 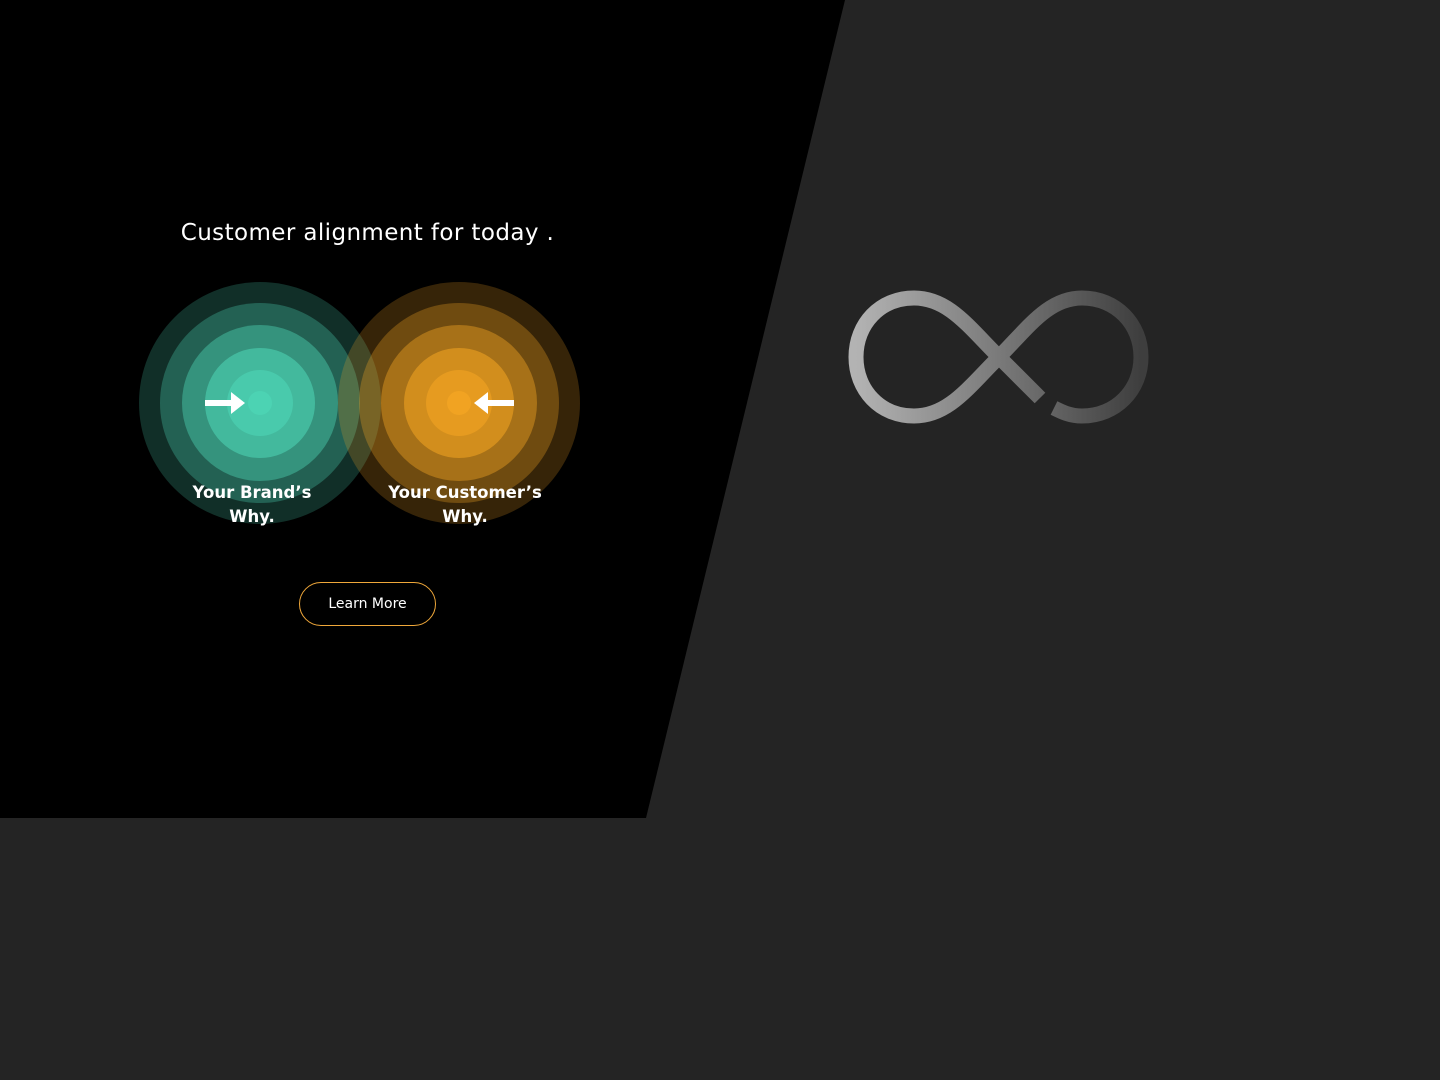 What do you see at coordinates (359, 403) in the screenshot?
I see `alignment-rings-graphic` at bounding box center [359, 403].